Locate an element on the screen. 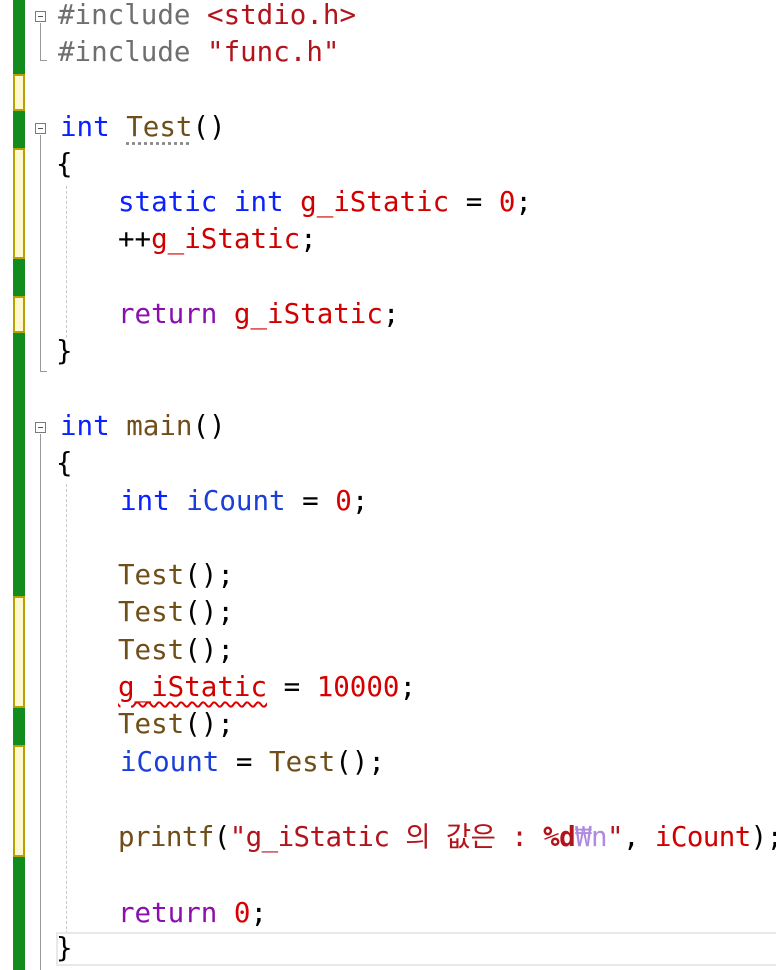 This screenshot has height=970, width=776. code-line-16: Test(); is located at coordinates (176, 575).